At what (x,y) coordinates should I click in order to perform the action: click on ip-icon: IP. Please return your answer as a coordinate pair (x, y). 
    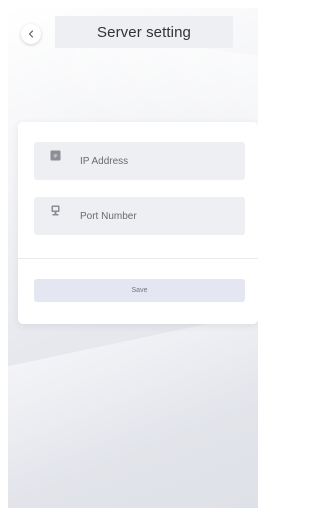
    Looking at the image, I should click on (55, 155).